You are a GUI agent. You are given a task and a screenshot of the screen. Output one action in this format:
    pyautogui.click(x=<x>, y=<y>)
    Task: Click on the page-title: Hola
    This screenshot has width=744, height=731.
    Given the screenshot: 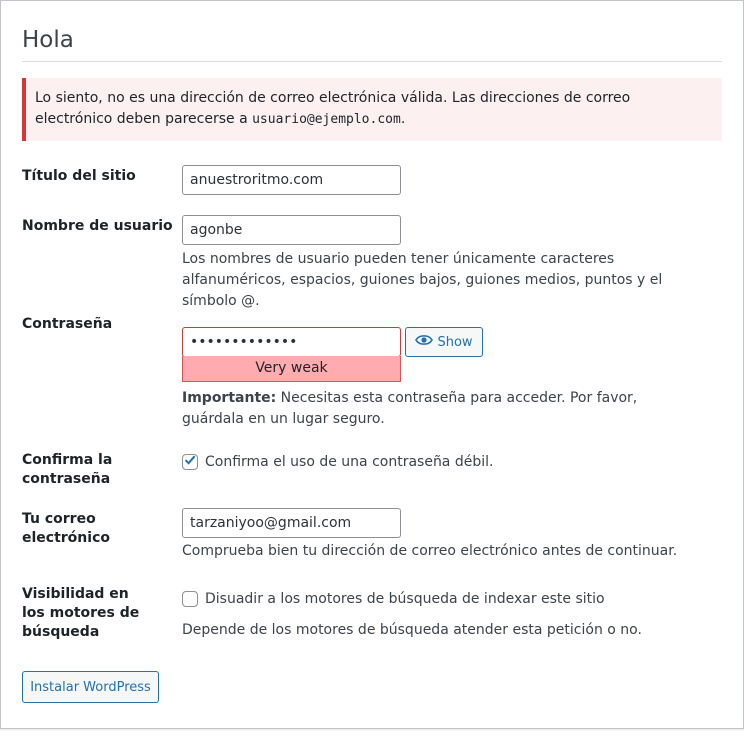 What is the action you would take?
    pyautogui.click(x=48, y=40)
    